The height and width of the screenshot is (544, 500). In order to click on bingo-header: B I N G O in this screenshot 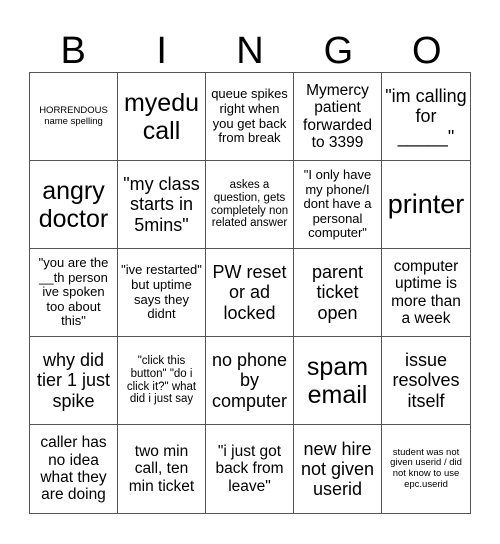, I will do `click(250, 51)`.